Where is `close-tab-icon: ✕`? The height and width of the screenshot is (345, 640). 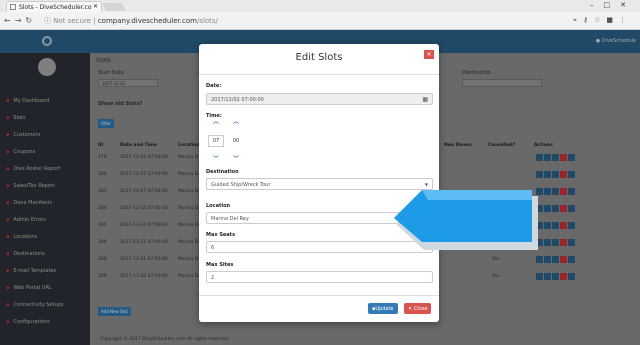 close-tab-icon: ✕ is located at coordinates (95, 6).